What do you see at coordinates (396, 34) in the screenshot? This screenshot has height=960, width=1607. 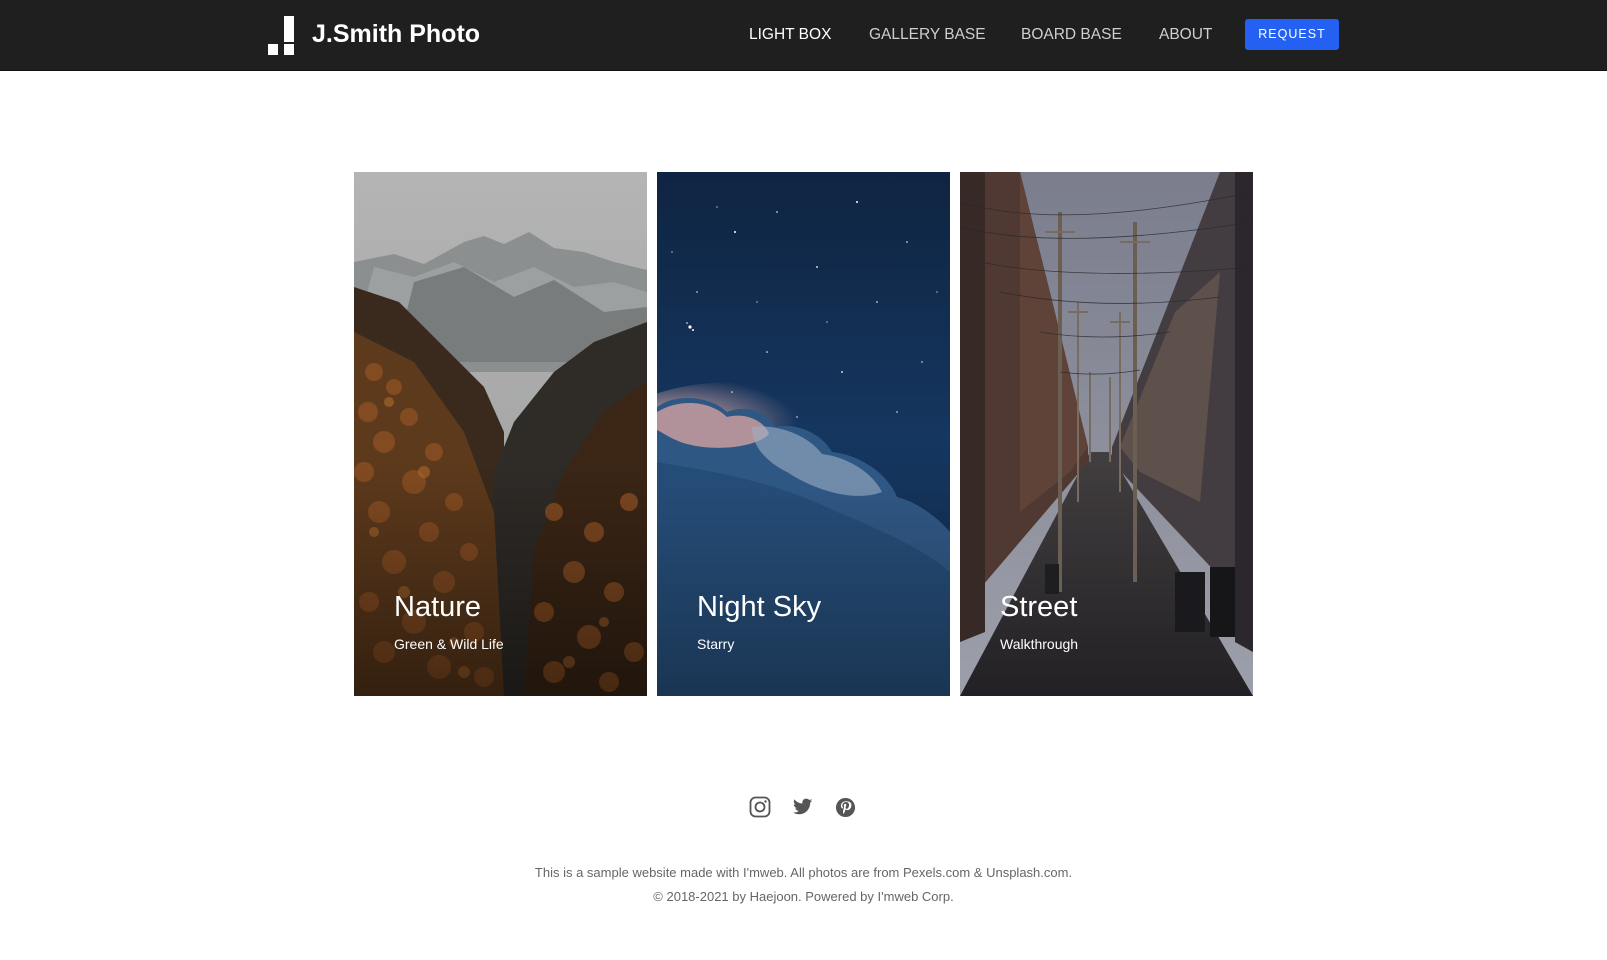 I see `site-brand: J.Smith Photo` at bounding box center [396, 34].